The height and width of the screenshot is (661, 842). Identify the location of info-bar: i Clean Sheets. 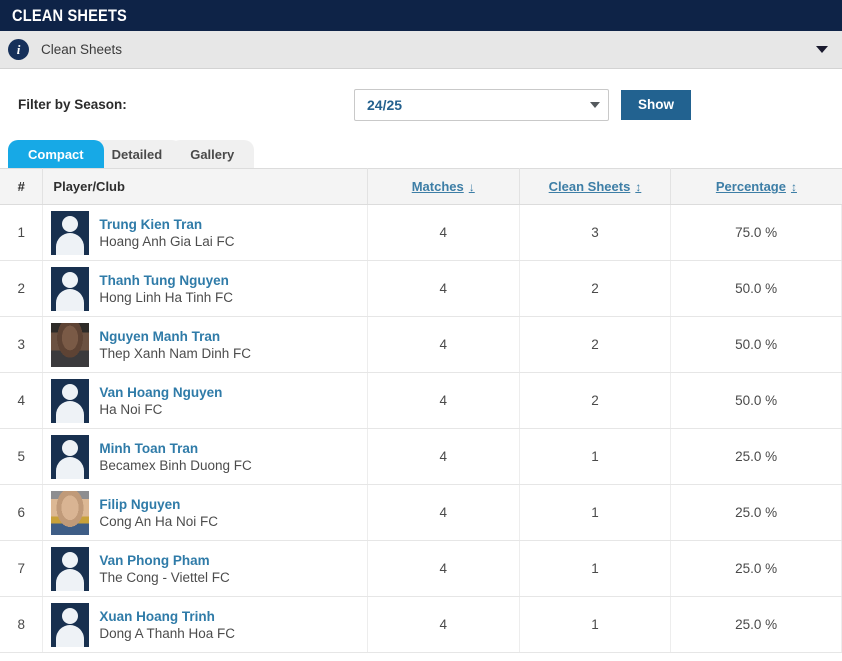
(421, 50).